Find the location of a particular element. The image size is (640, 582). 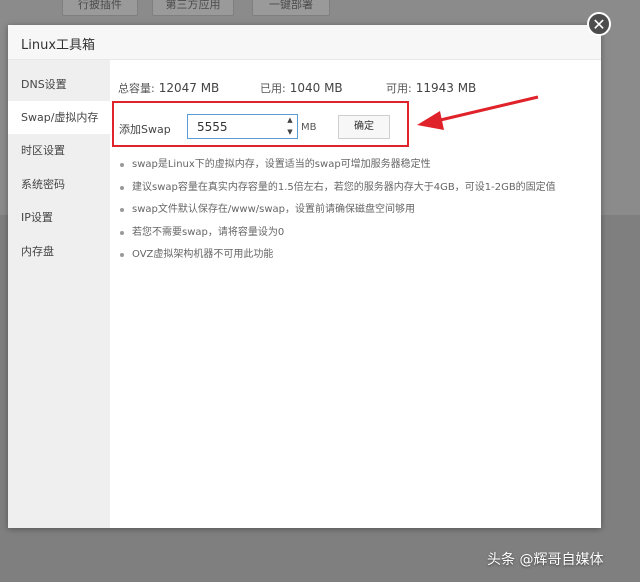

memory-total-value: 12047 MB is located at coordinates (189, 88).